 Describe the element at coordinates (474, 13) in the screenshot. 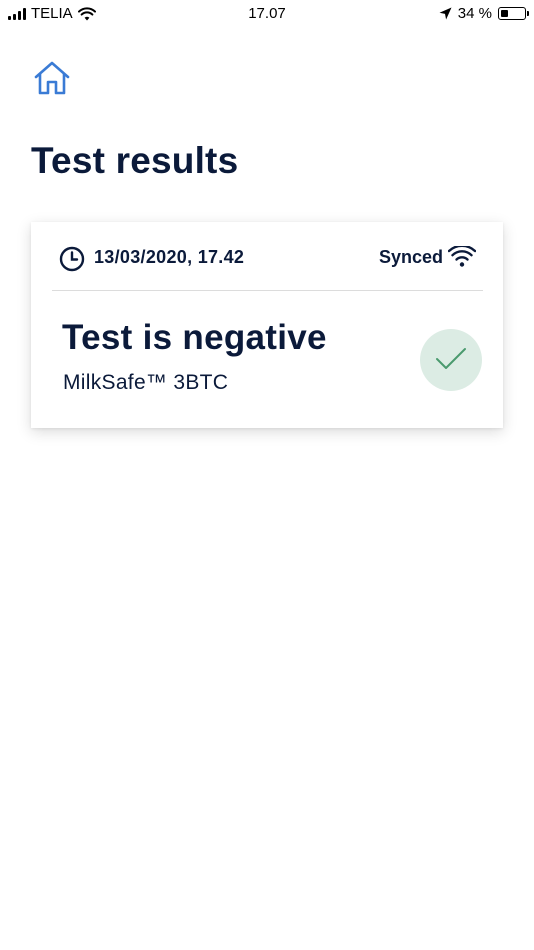

I see `battery-percentage: 34 %` at that location.